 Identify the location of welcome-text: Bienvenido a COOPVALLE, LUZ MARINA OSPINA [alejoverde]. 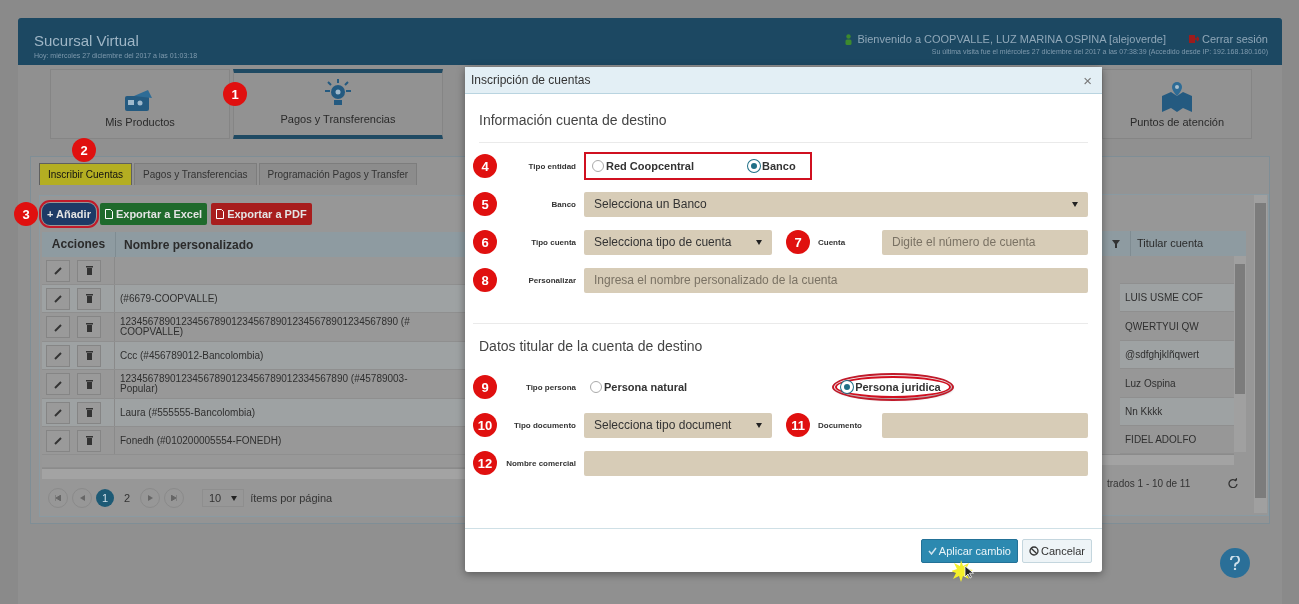
(1011, 39).